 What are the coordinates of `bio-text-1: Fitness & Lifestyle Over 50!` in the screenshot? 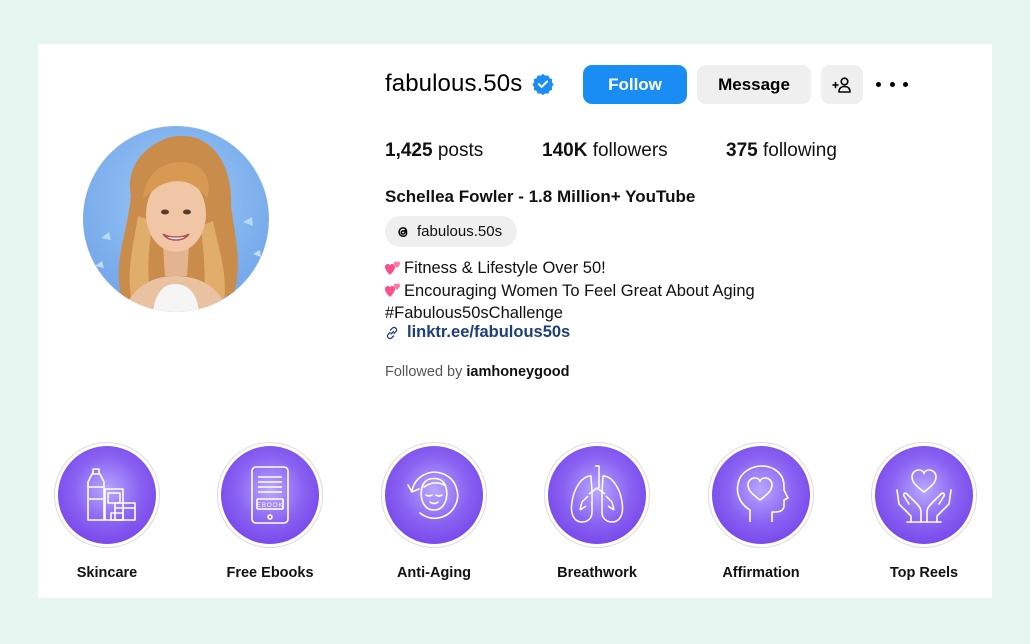 It's located at (505, 268).